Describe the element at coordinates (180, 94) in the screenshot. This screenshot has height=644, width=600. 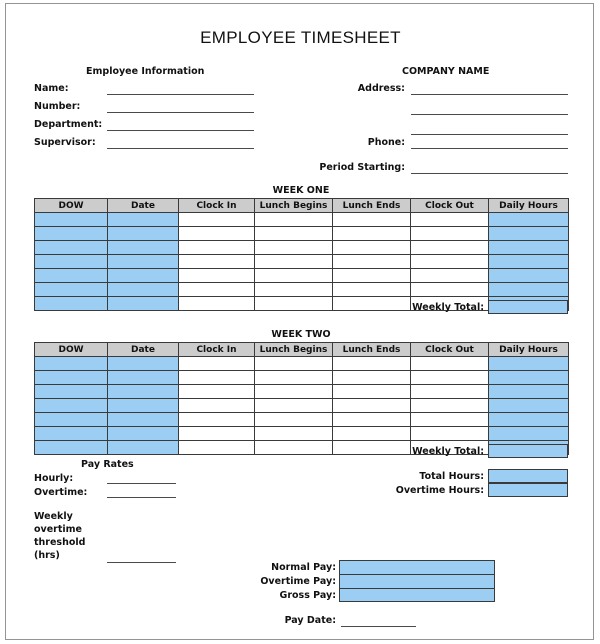
I see `name-input` at that location.